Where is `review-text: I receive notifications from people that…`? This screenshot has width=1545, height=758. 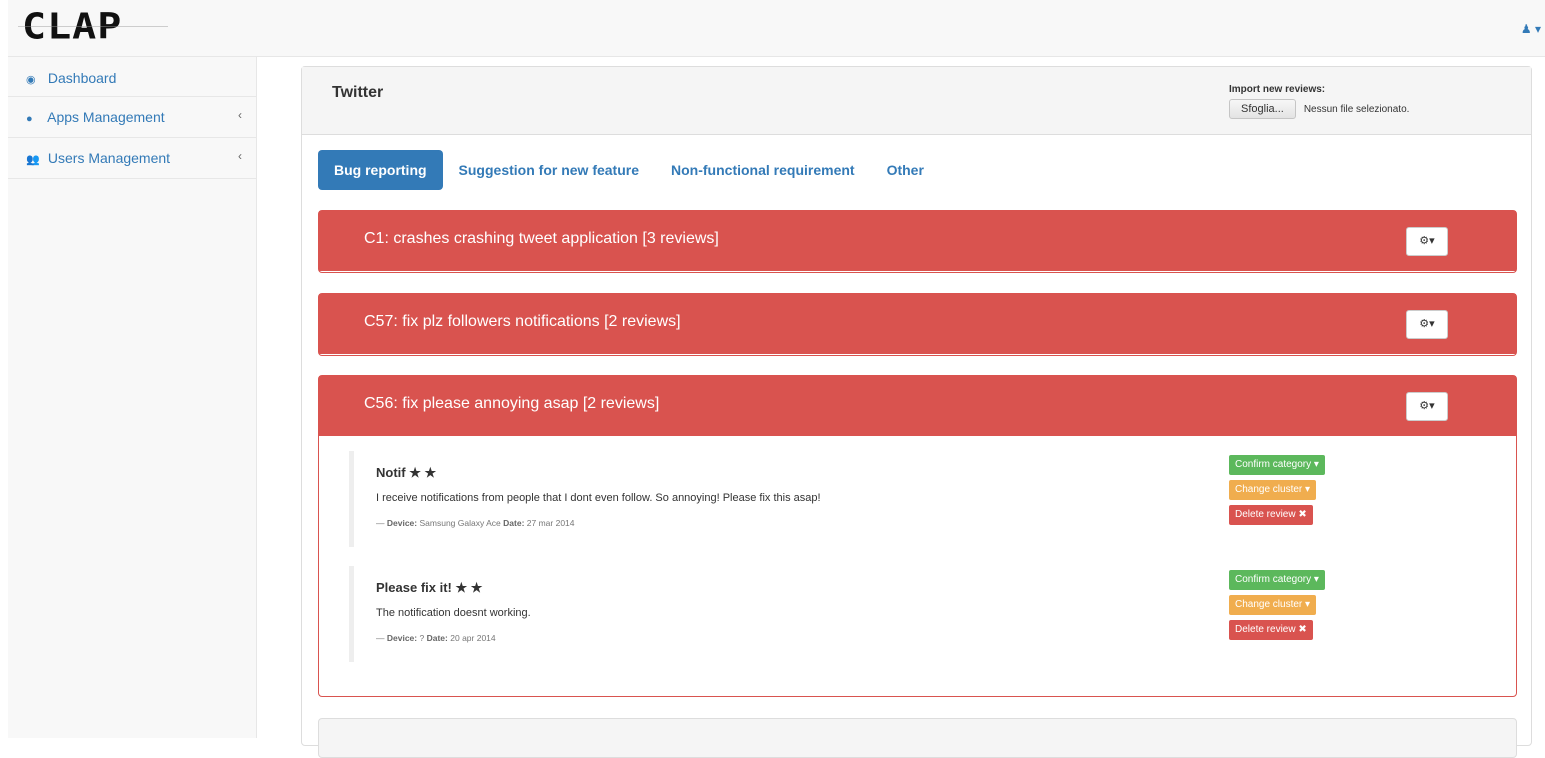
review-text: I receive notifications from people that… is located at coordinates (598, 498).